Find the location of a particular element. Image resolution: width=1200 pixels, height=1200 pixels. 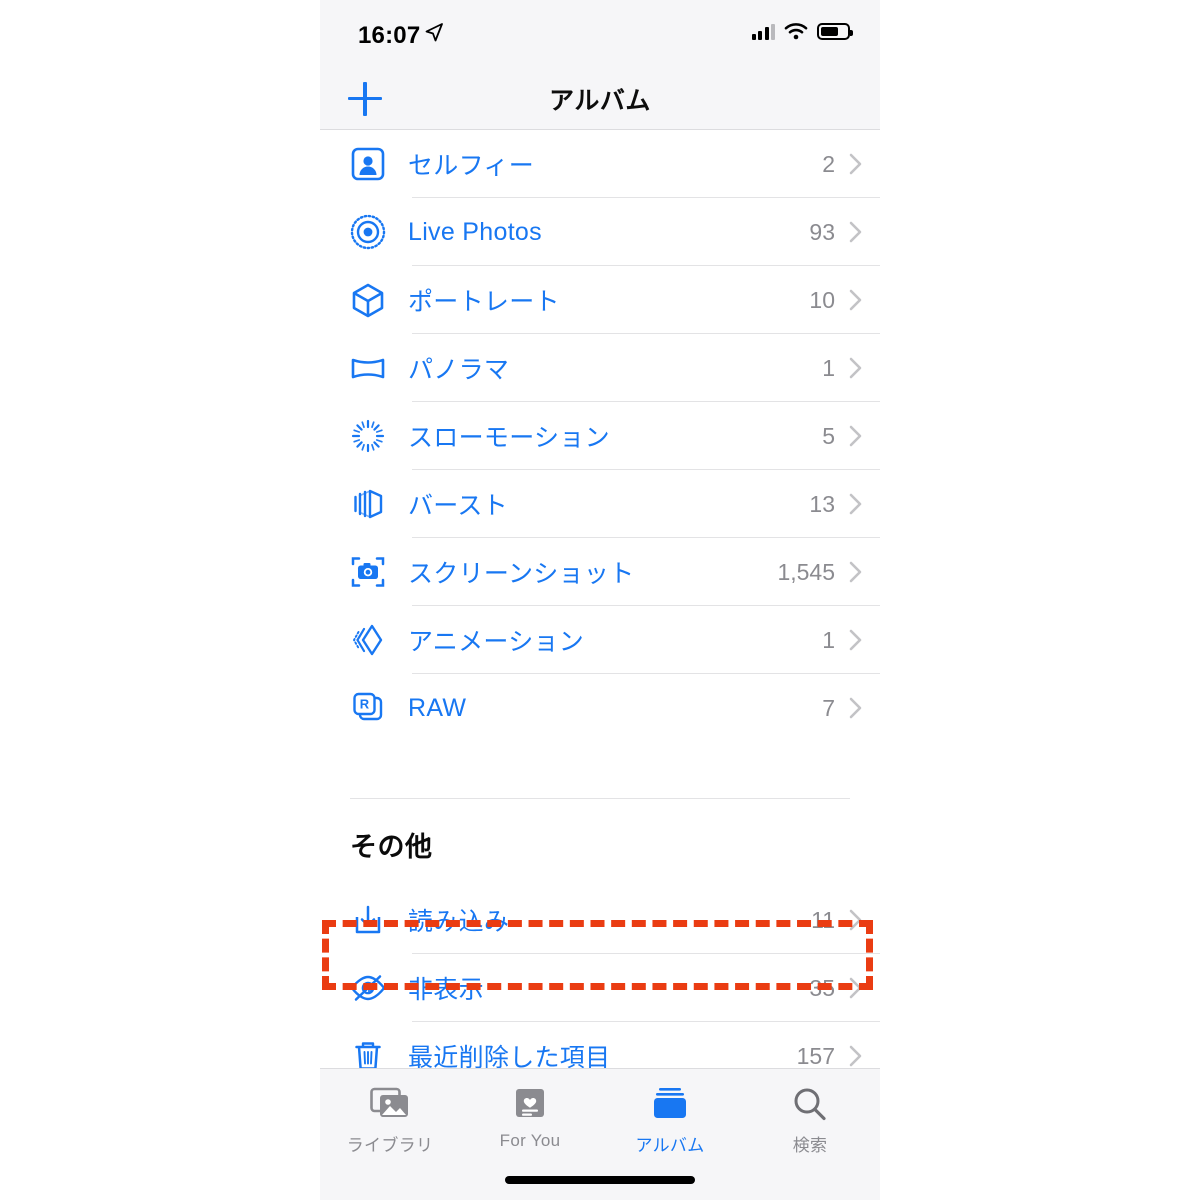

album-row-screenshots: スクリーンショット 1,545 is located at coordinates (600, 572).